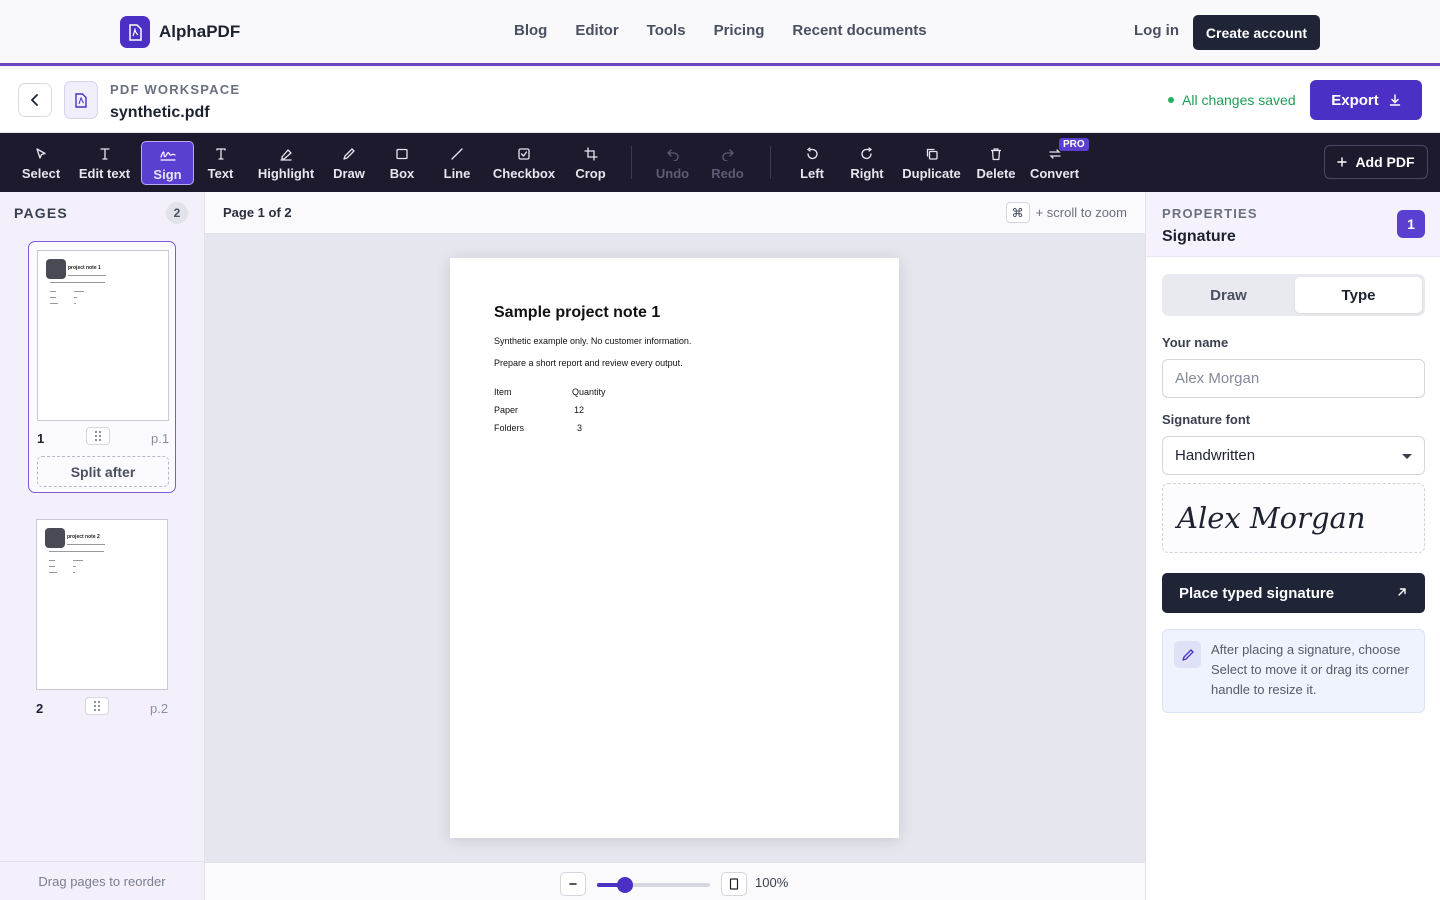 The height and width of the screenshot is (900, 1440). Describe the element at coordinates (859, 30) in the screenshot. I see `nav-link-recent-documents: Recent documents` at that location.